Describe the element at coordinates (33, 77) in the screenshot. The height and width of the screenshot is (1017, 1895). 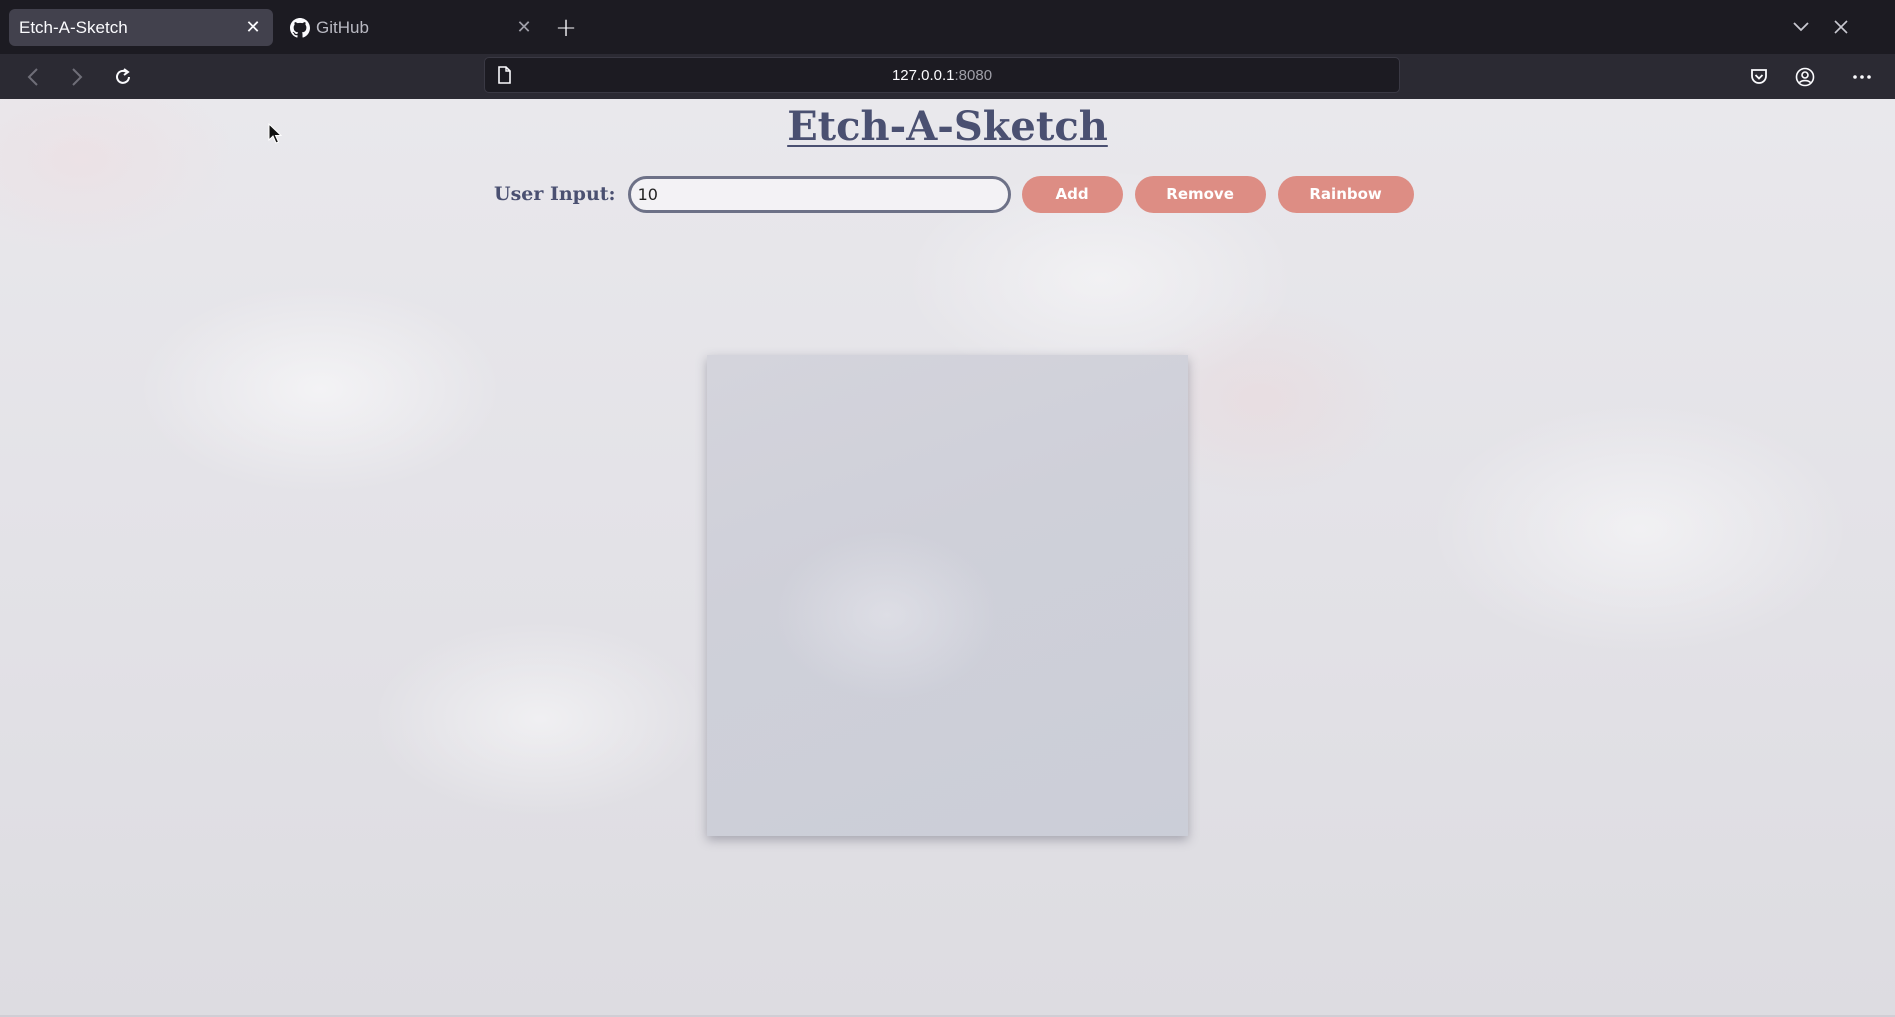
I see `back-arrow-icon` at that location.